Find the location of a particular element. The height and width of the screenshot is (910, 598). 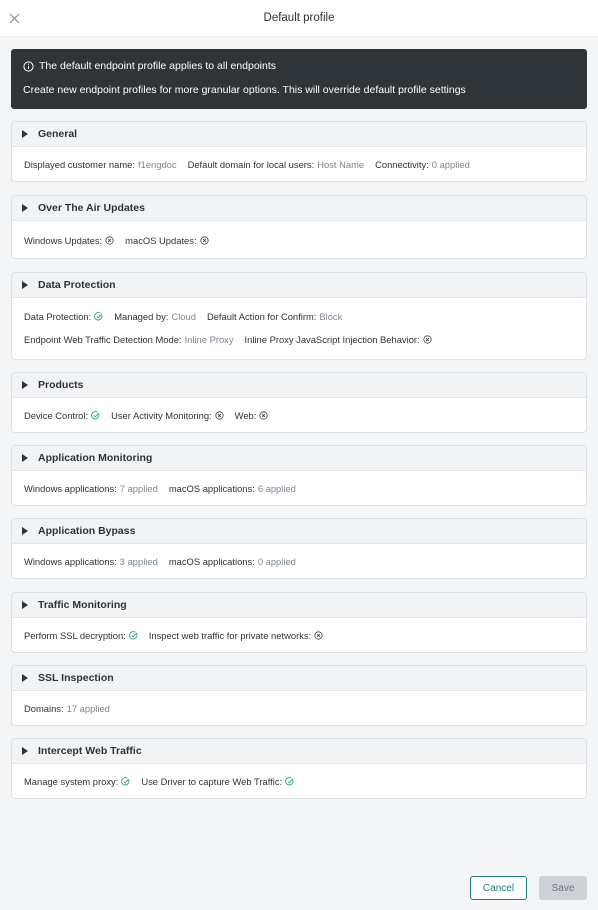

section-header-general: General is located at coordinates (299, 134).